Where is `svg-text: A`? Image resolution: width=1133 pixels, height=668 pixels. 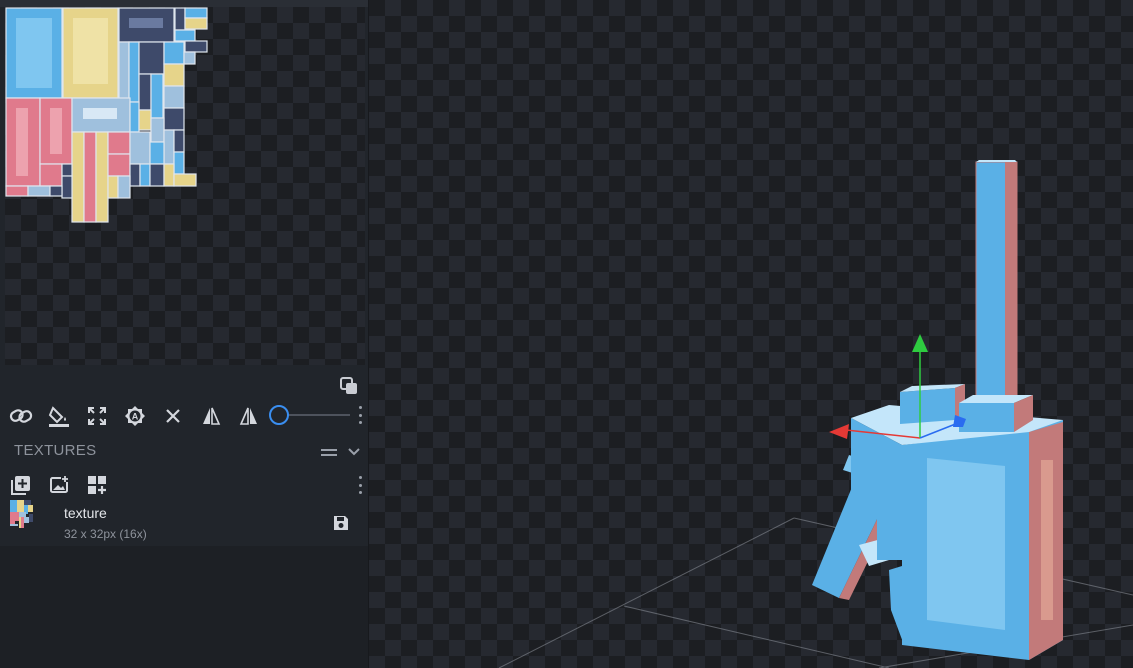
svg-text: A is located at coordinates (135, 417).